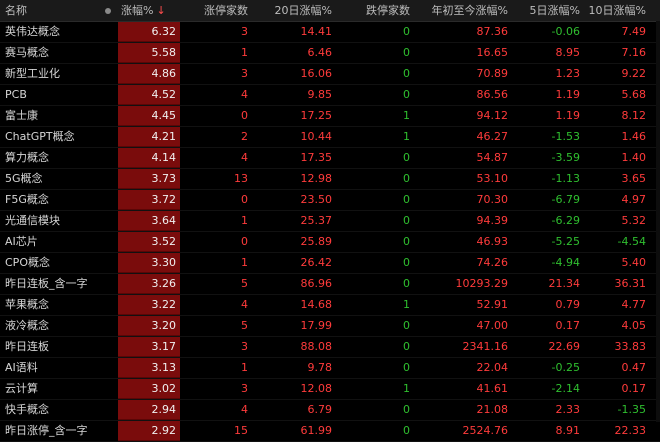 The width and height of the screenshot is (660, 442). What do you see at coordinates (330, 53) in the screenshot?
I see `table-row: 赛马概念 5.58 1 6.46 0 16.65 8.95 7.16` at bounding box center [330, 53].